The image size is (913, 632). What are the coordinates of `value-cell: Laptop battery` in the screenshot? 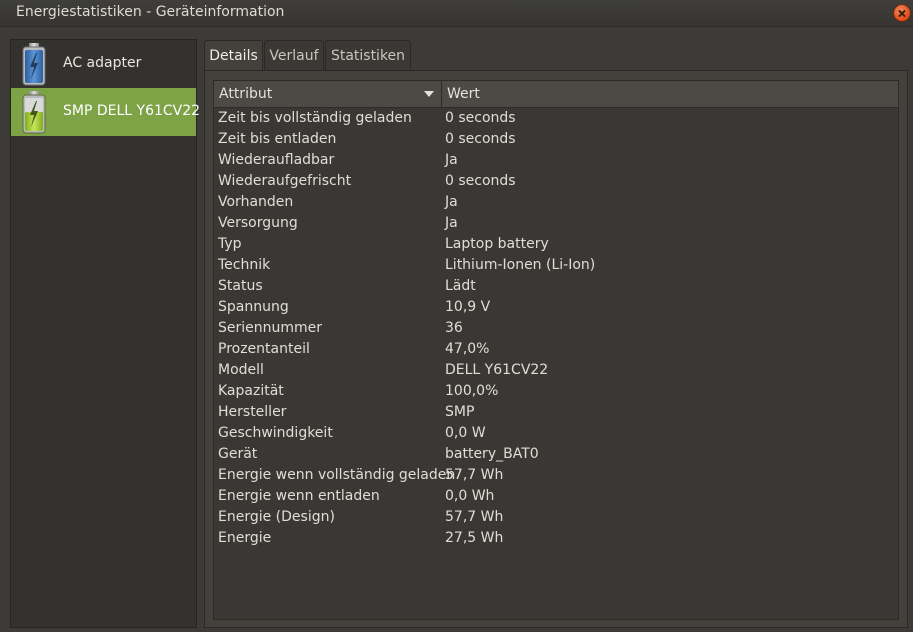 It's located at (497, 244).